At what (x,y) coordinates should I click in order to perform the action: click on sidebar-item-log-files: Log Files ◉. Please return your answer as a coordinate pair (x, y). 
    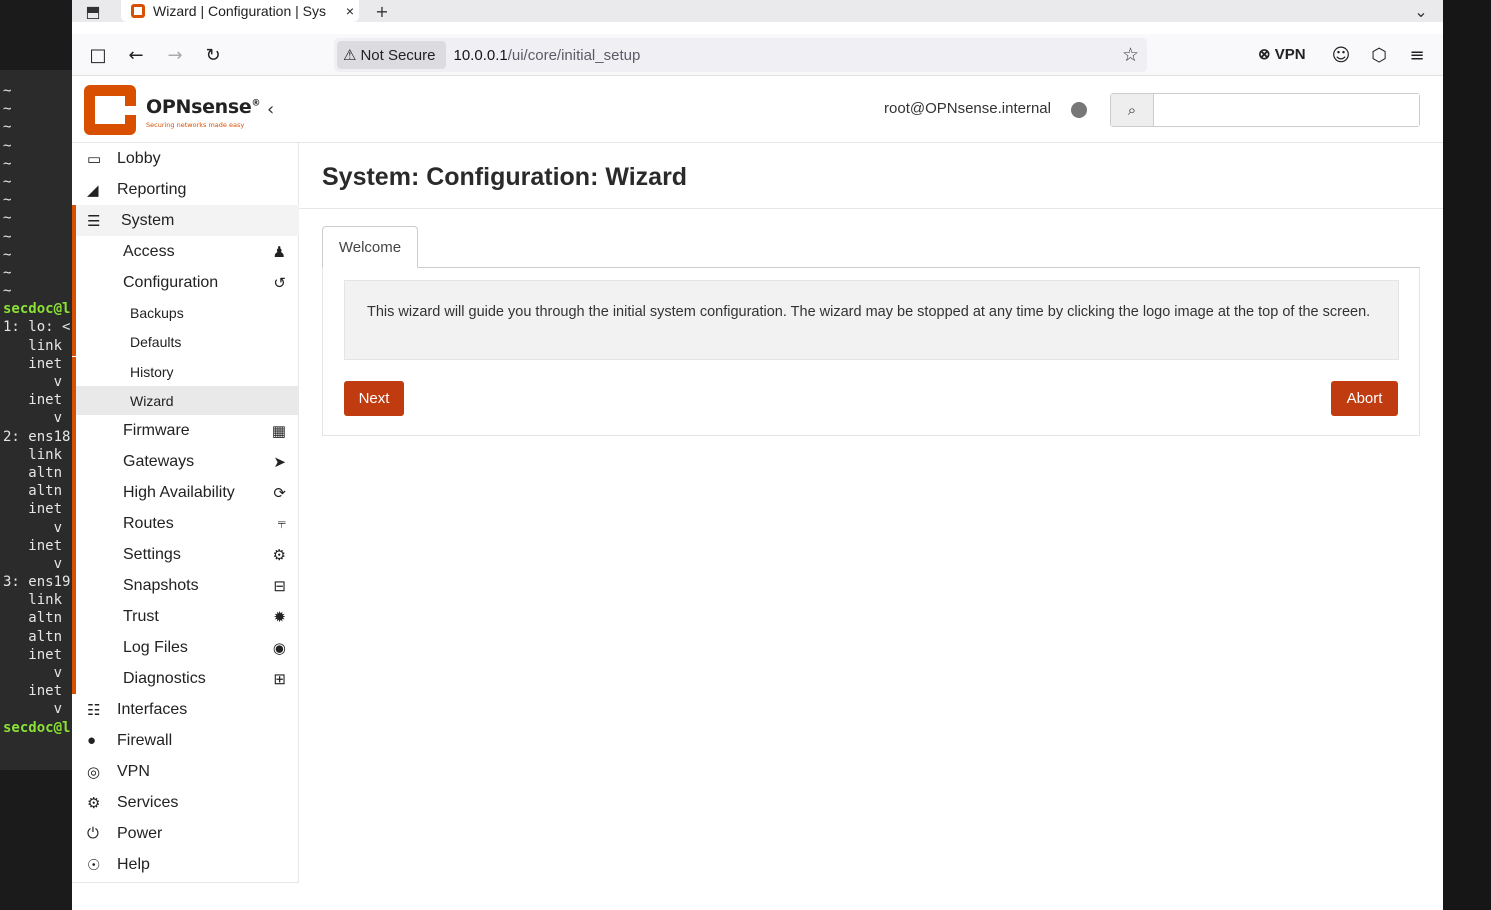
    Looking at the image, I should click on (185, 647).